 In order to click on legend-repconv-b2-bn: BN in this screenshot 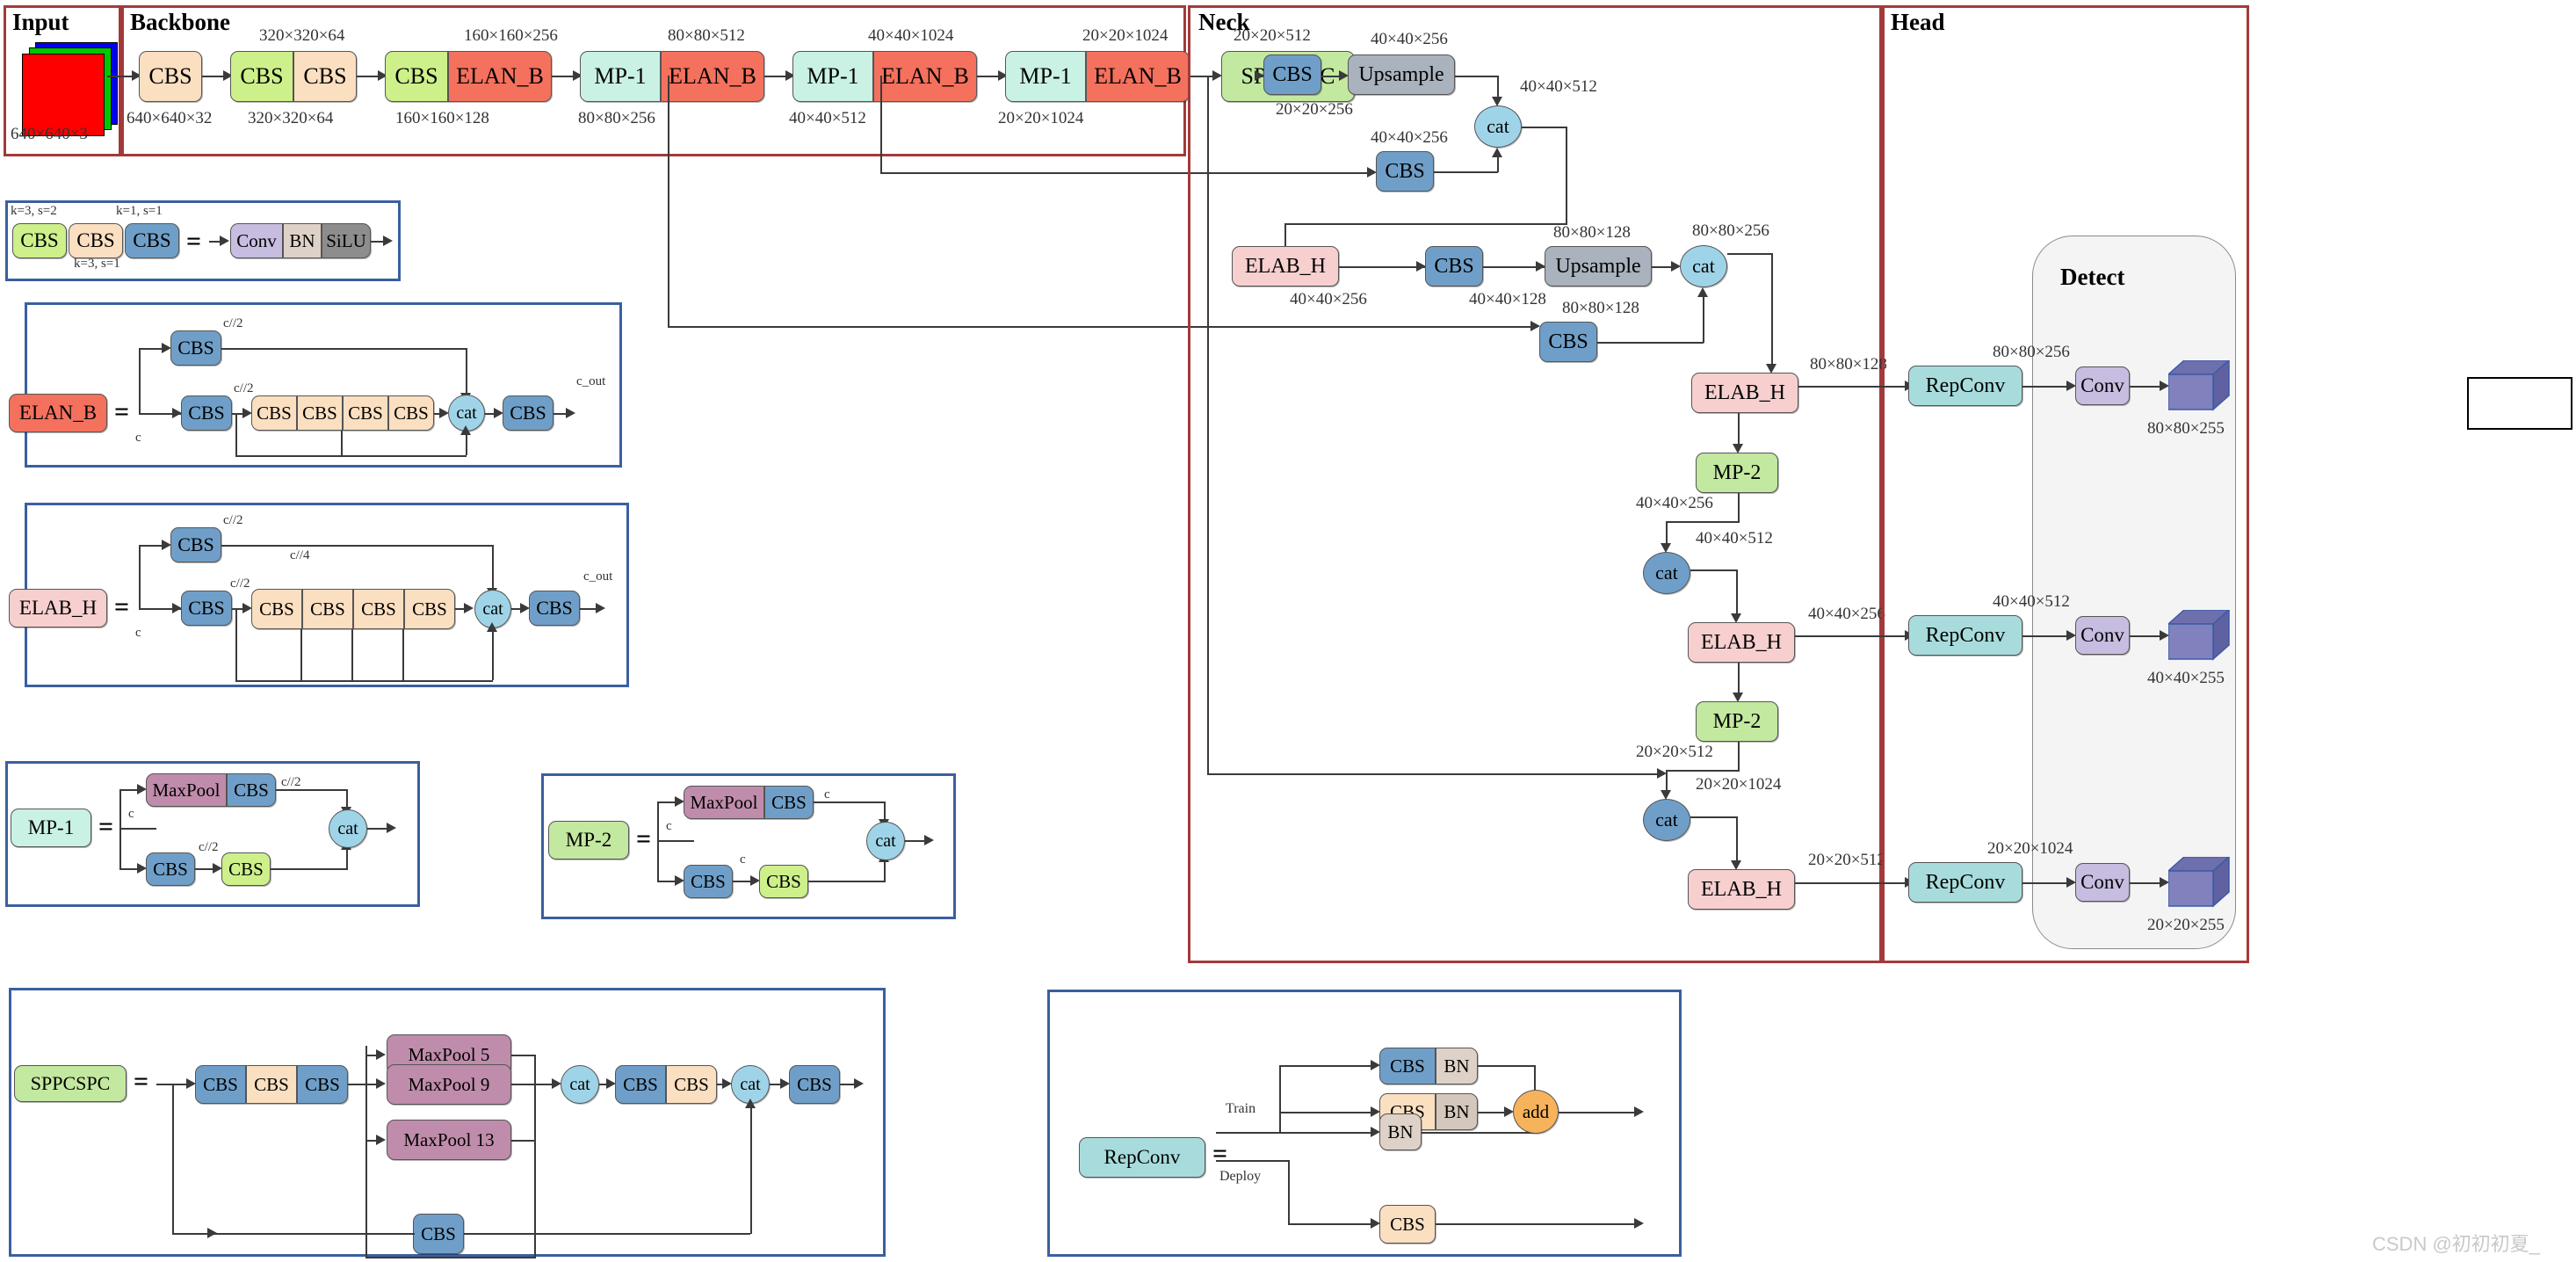, I will do `click(1457, 1112)`.